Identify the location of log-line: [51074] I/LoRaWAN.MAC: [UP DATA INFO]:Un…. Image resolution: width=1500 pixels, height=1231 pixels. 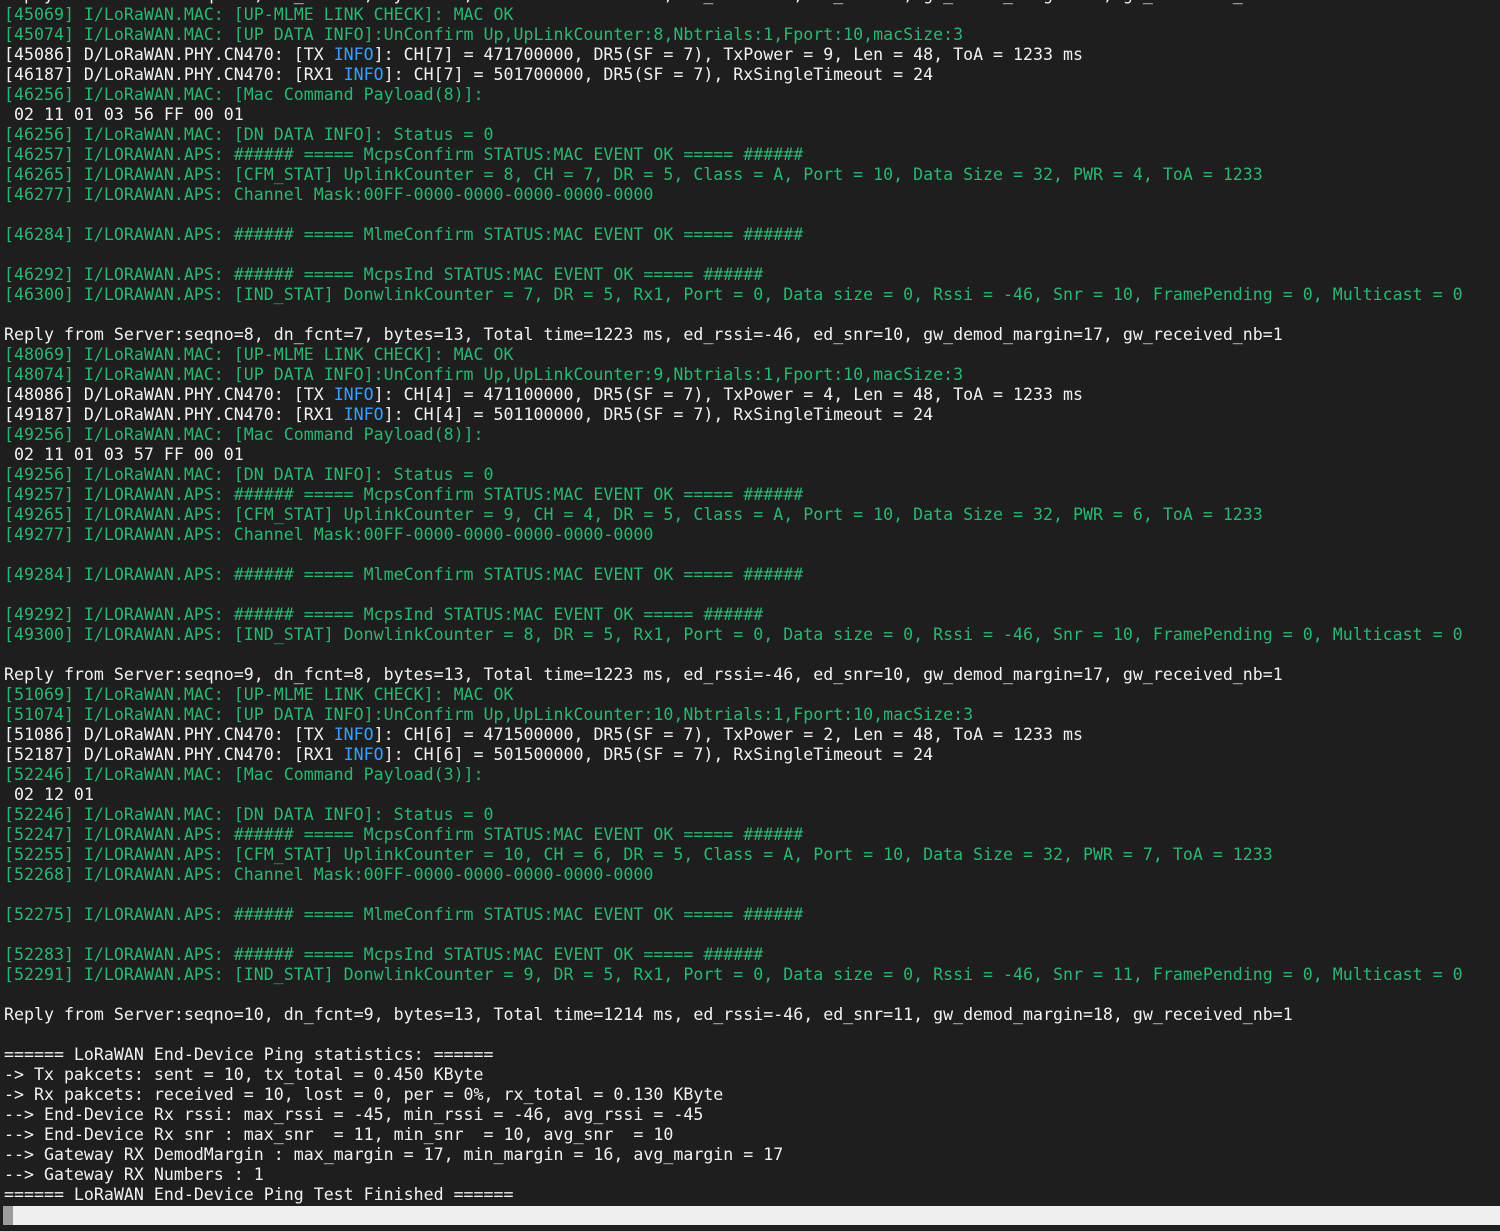
(751, 715).